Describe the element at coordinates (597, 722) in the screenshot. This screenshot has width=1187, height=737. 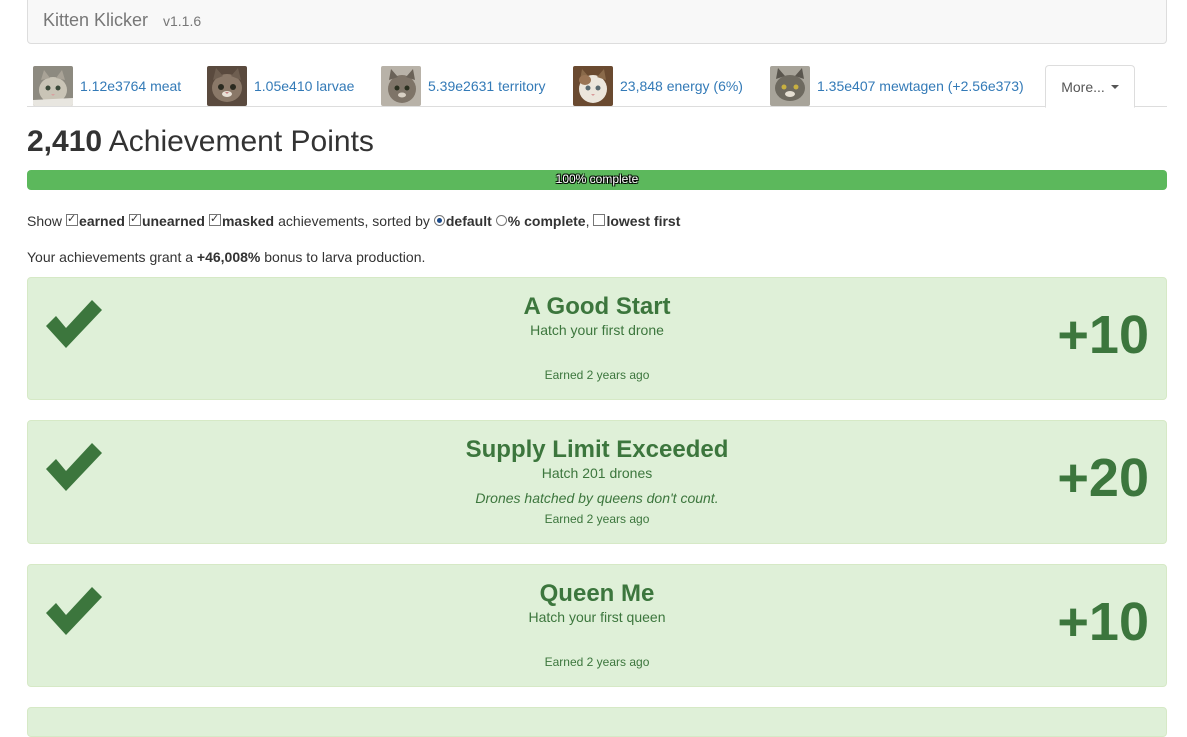
I see `achievement-card` at that location.